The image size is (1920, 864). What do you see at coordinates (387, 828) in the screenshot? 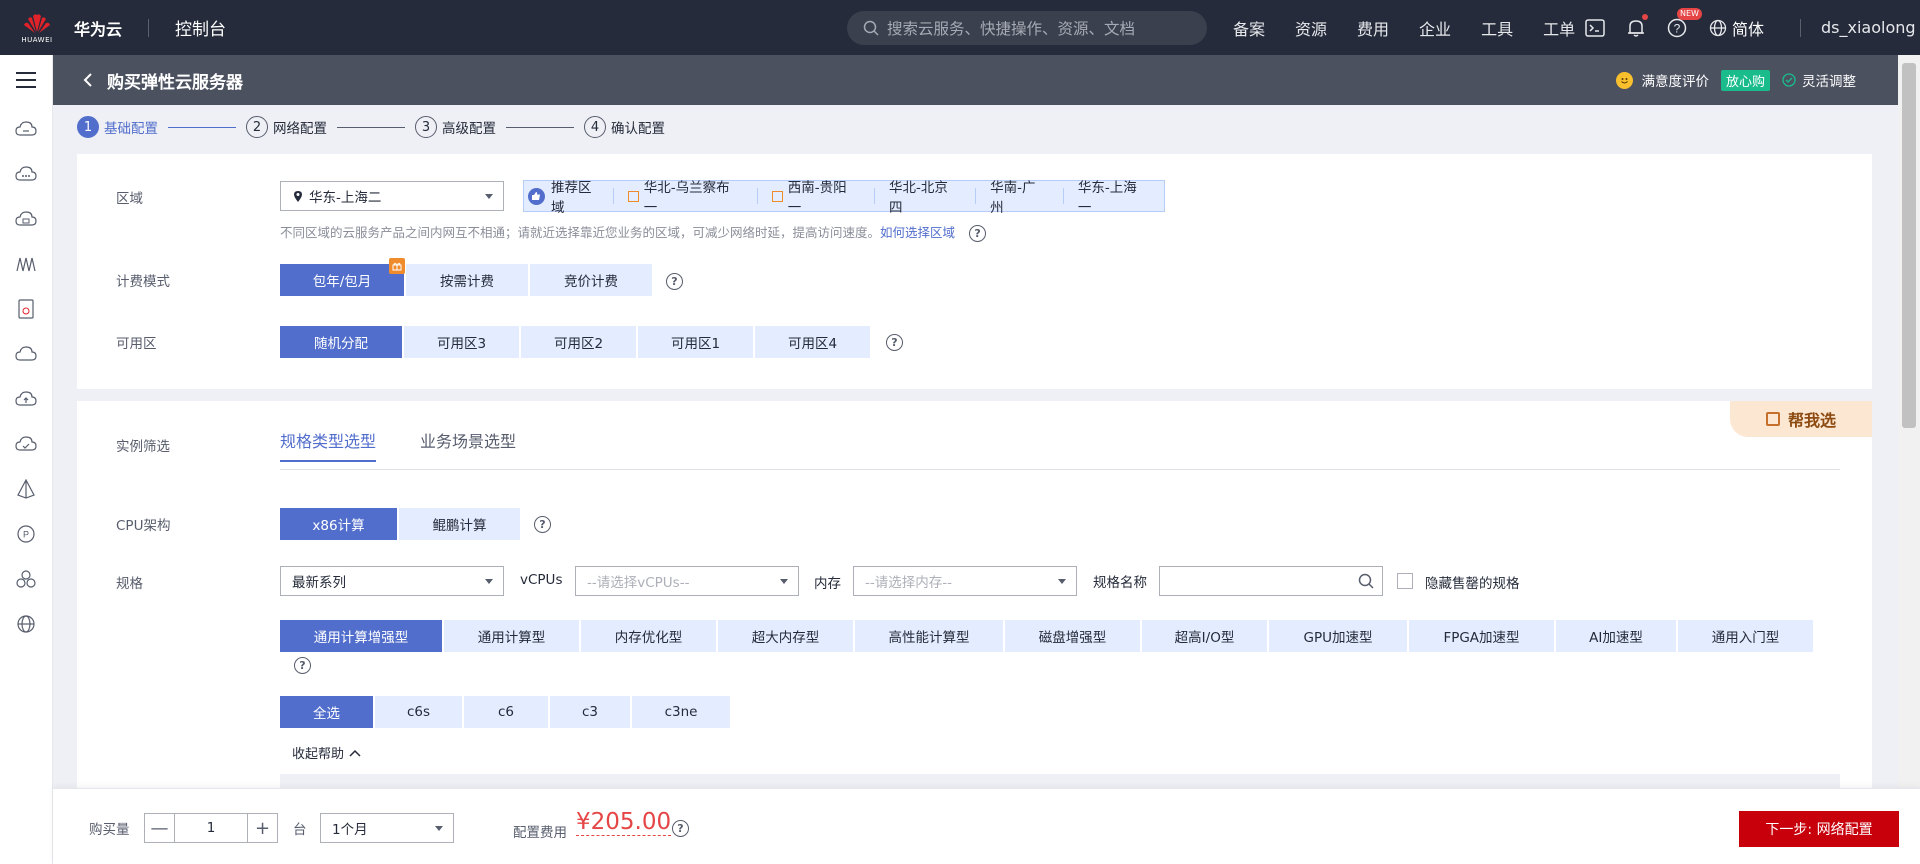
I see `duration-select: 1个月` at bounding box center [387, 828].